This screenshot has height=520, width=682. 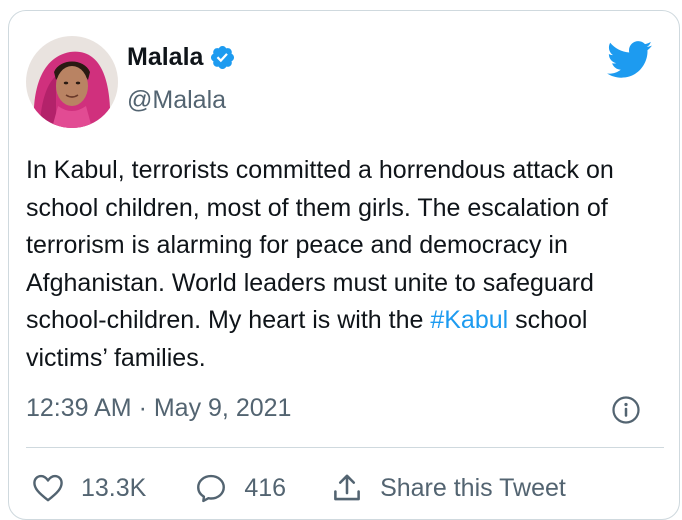 I want to click on tweet-timestamp: 12:39 AM · May 9, 2021, so click(x=158, y=408).